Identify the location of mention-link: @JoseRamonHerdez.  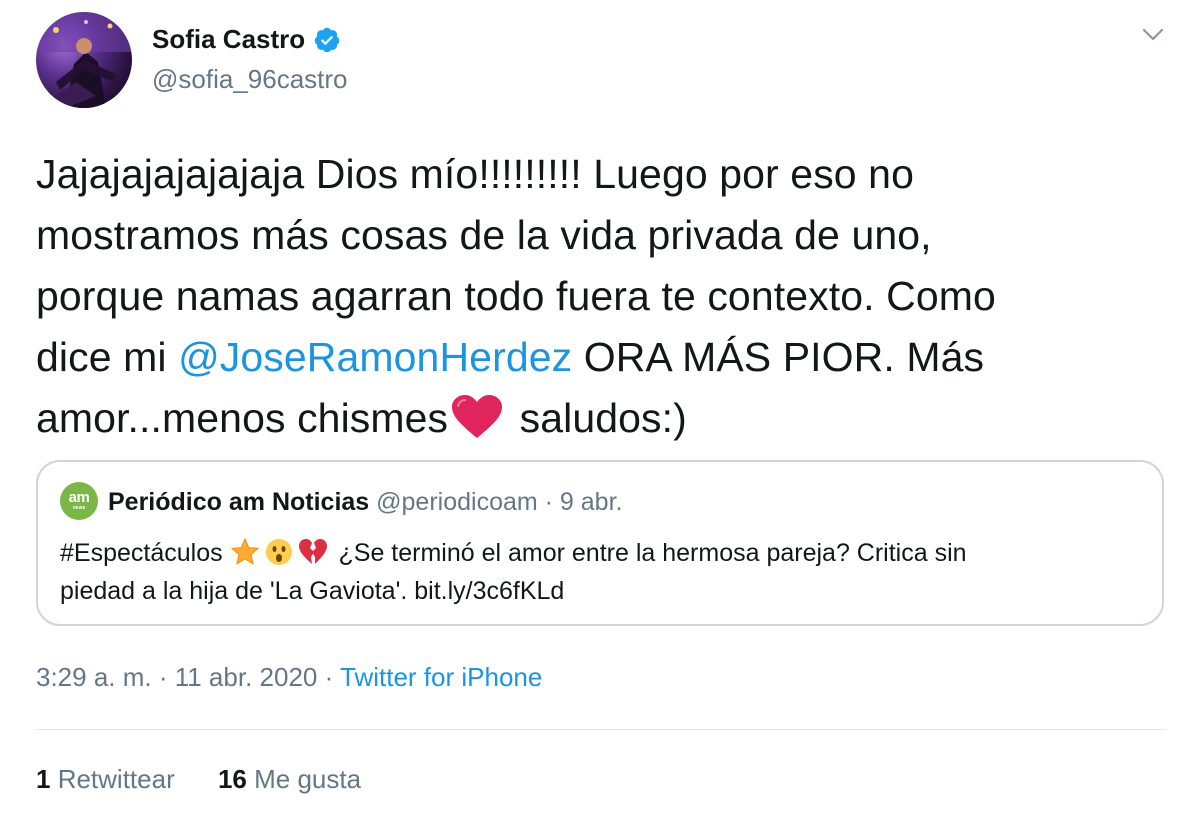
(375, 357).